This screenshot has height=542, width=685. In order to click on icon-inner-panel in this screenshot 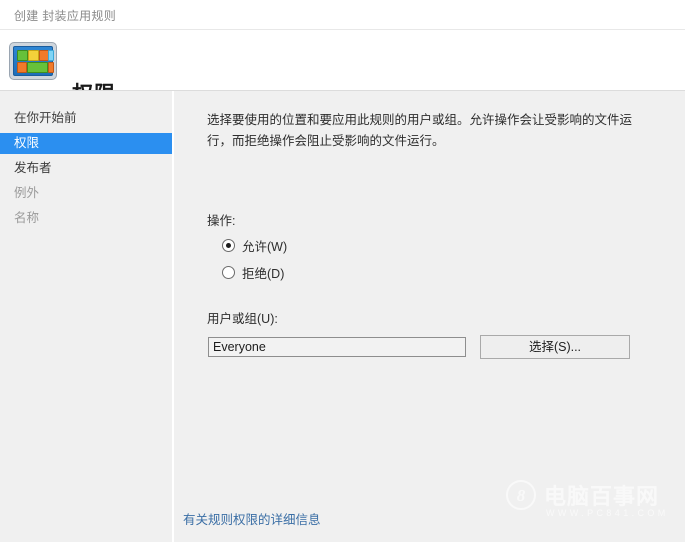, I will do `click(33, 61)`.